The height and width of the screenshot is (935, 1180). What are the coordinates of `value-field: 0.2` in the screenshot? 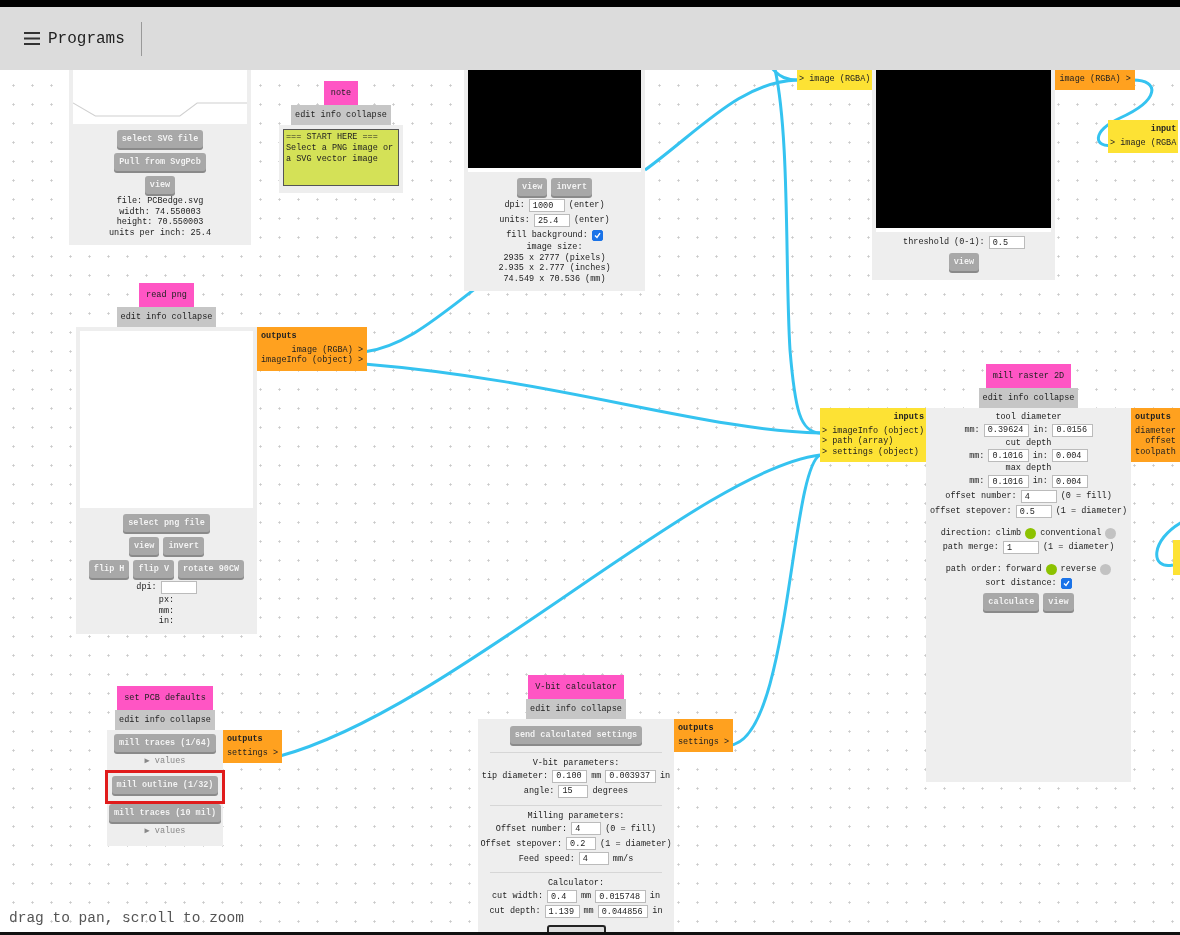 It's located at (581, 844).